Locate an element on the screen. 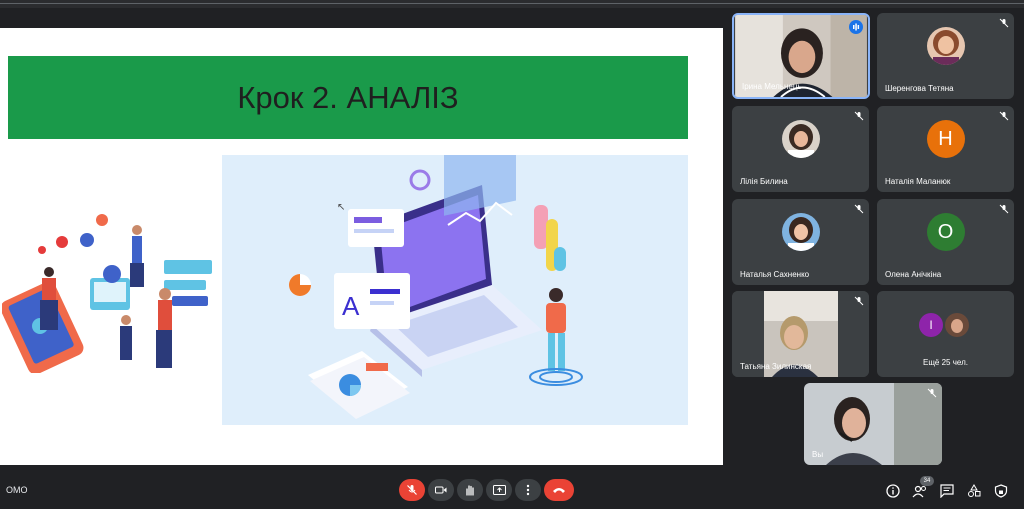  shapes-icon is located at coordinates (974, 490).